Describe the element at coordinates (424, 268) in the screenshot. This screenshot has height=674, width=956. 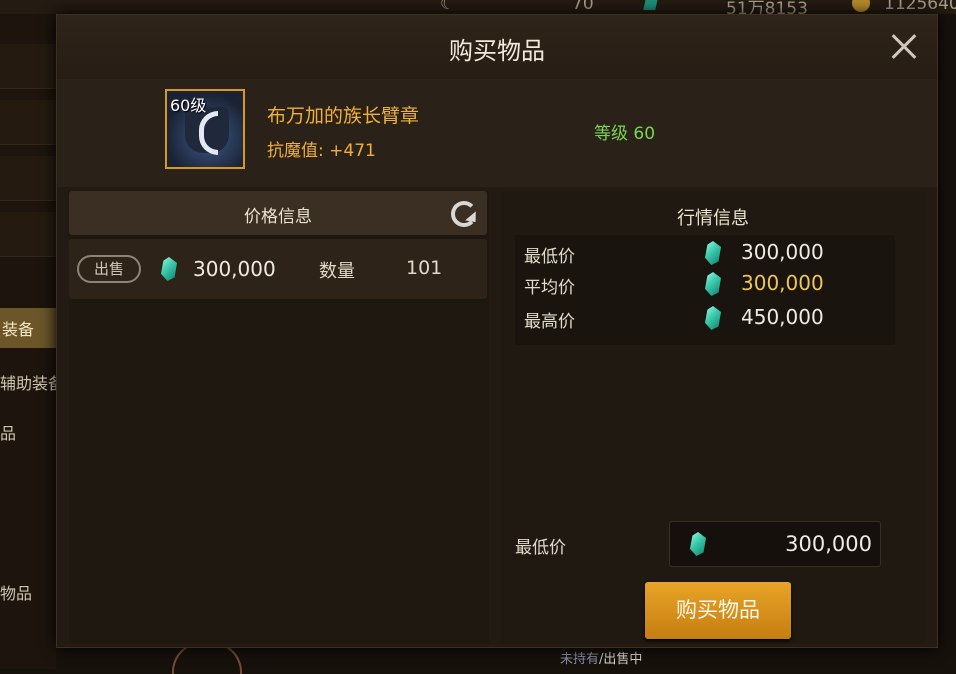
I see `quantity-value: 101` at that location.